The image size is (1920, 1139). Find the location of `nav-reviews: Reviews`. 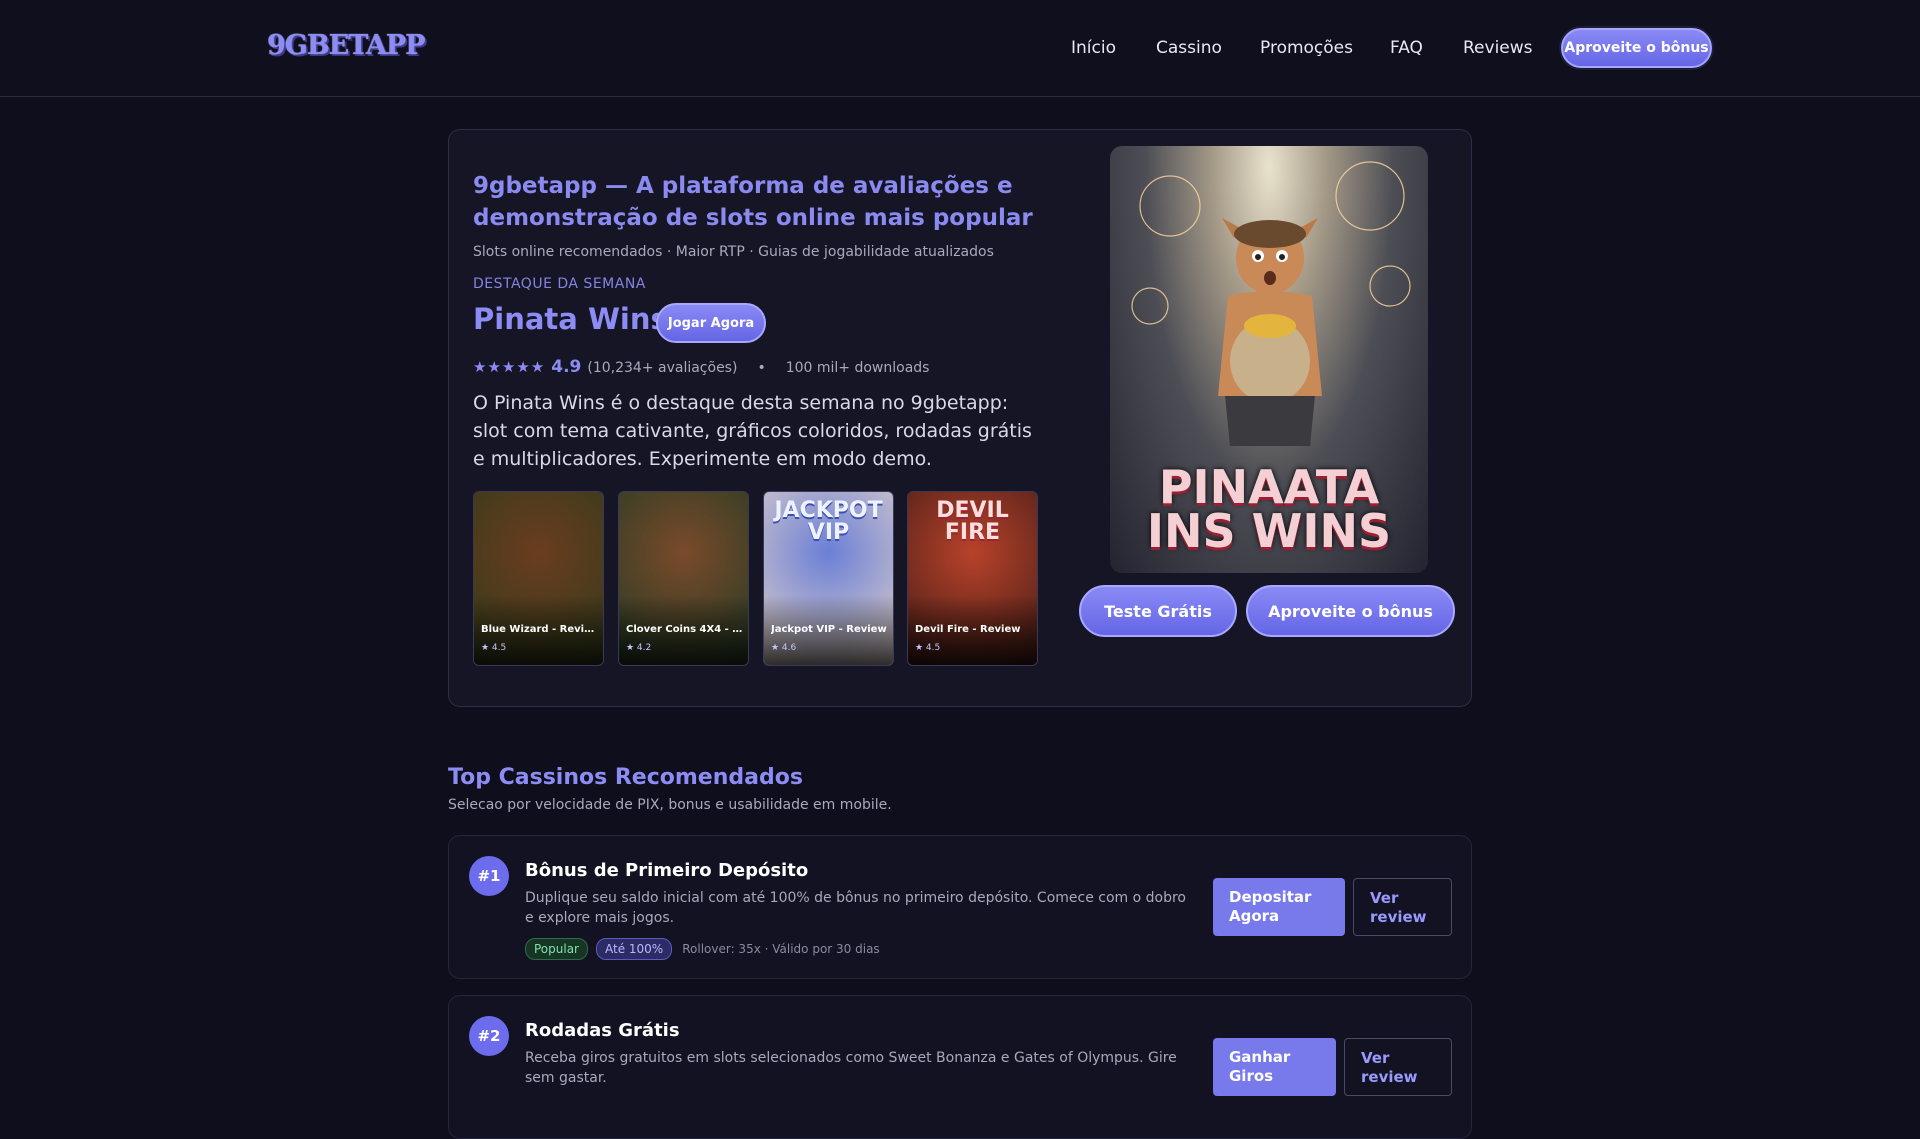

nav-reviews: Reviews is located at coordinates (1498, 48).